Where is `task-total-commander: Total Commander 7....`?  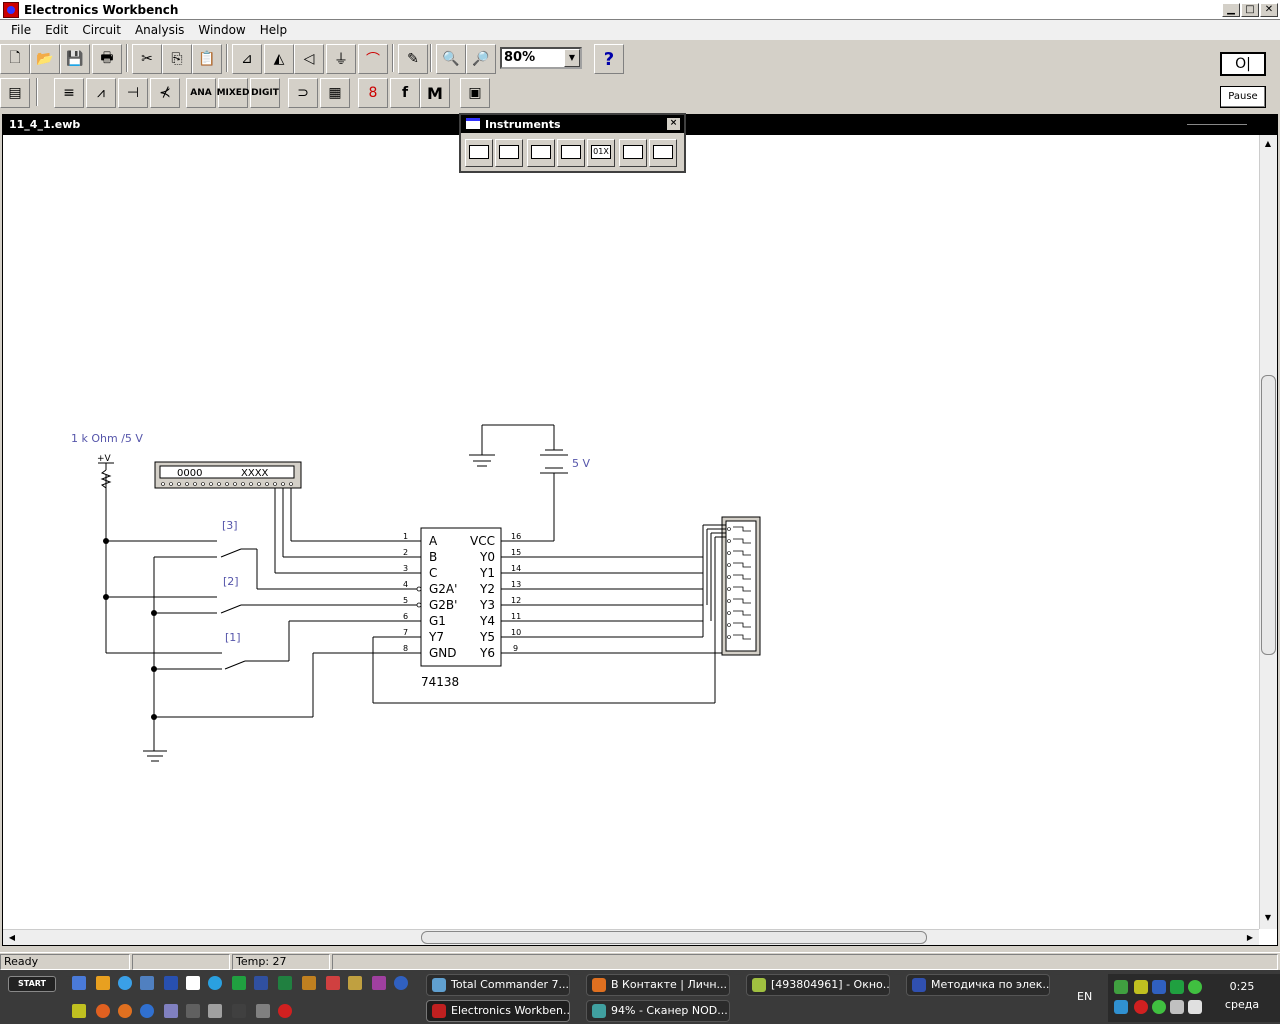 task-total-commander: Total Commander 7.... is located at coordinates (498, 985).